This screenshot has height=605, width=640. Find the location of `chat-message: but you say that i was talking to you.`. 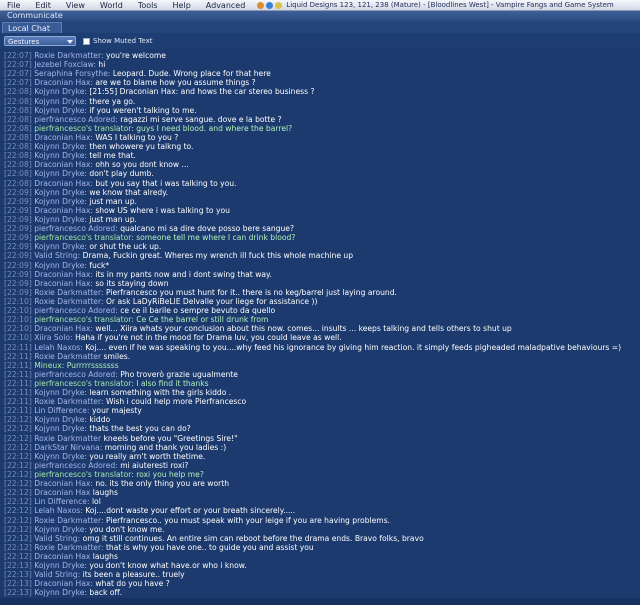

chat-message: but you say that i was talking to you. is located at coordinates (166, 183).